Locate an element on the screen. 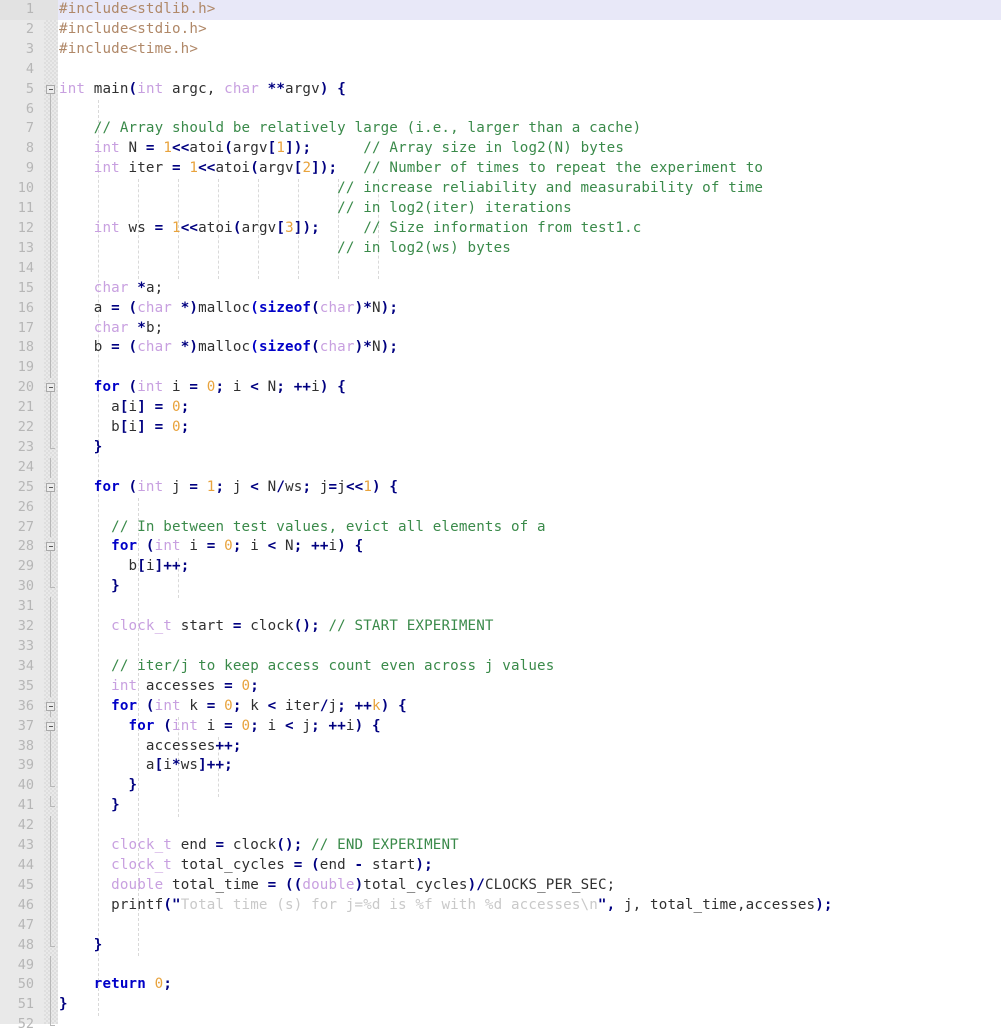 The height and width of the screenshot is (1035, 1001). code-line: 47 is located at coordinates (500, 925).